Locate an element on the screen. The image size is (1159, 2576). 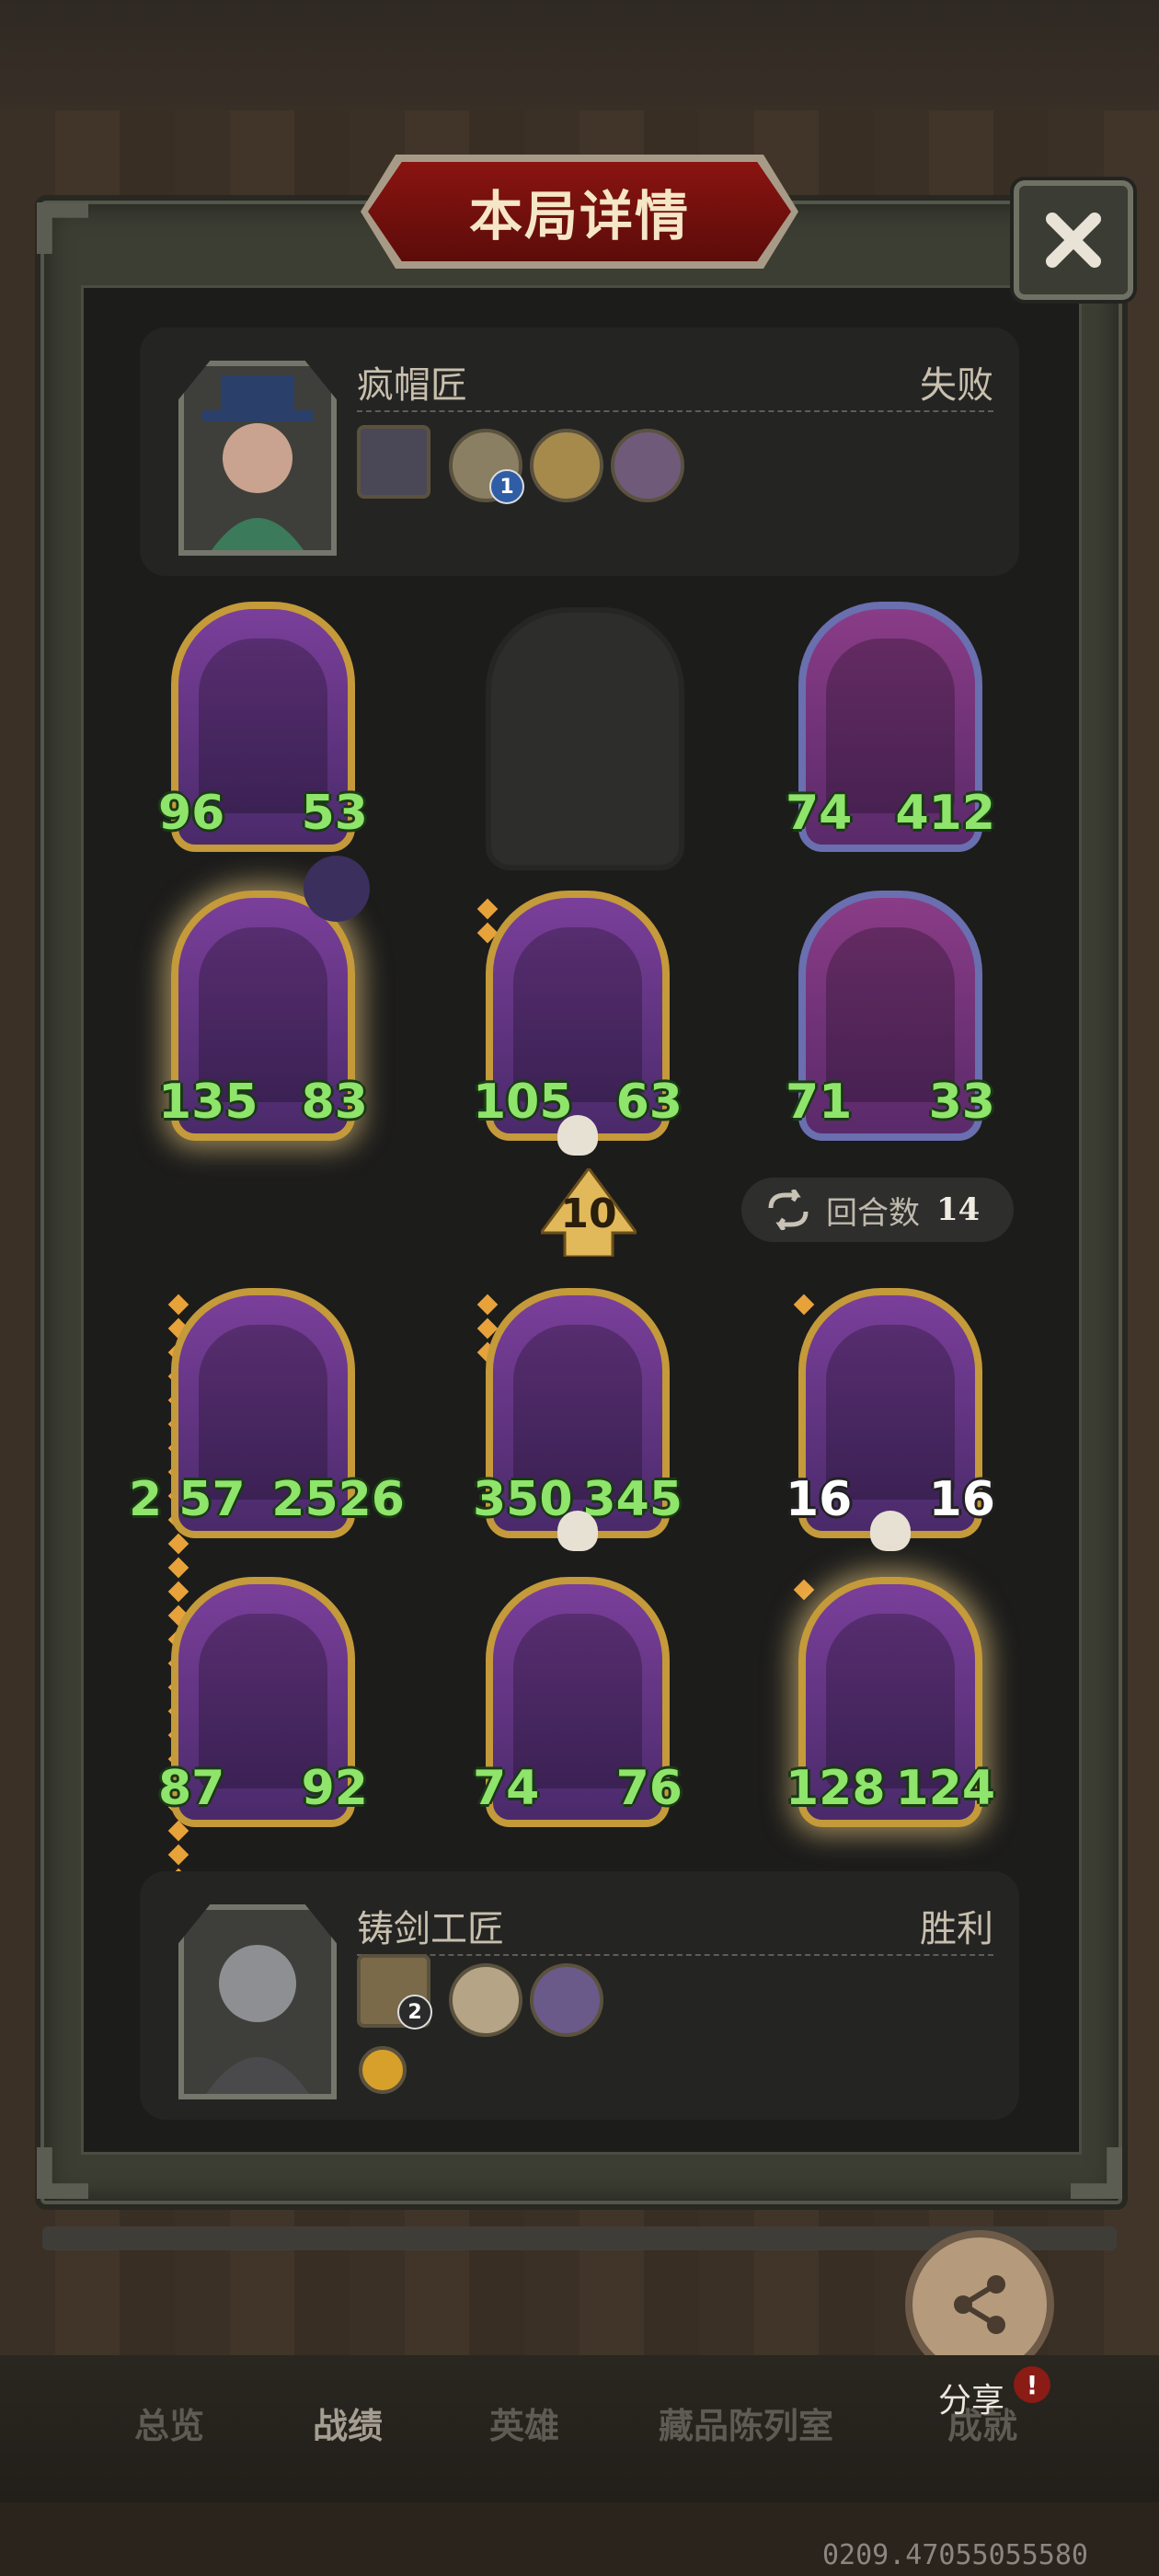
minion-card: 16 16 is located at coordinates (890, 1413).